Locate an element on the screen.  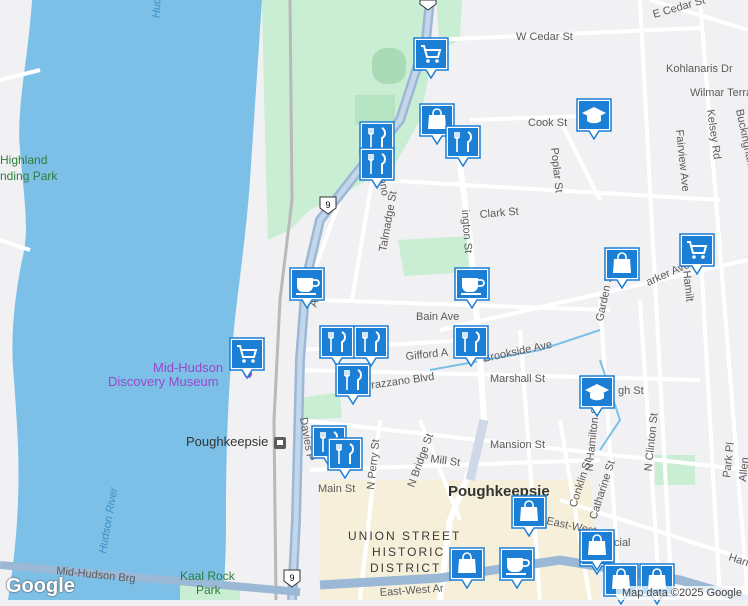
label-allen: Allen is located at coordinates (742, 470).